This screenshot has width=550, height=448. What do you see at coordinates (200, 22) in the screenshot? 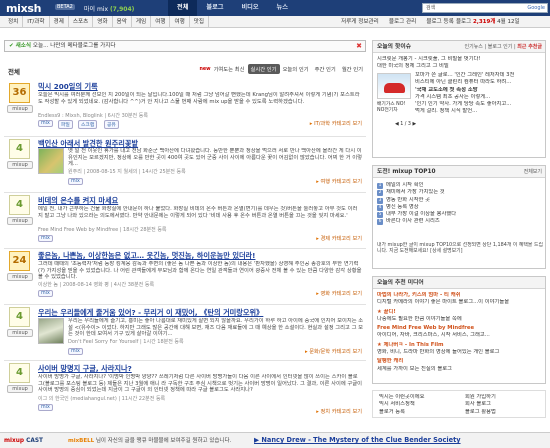
I see `category-food: 맛집` at bounding box center [200, 22].